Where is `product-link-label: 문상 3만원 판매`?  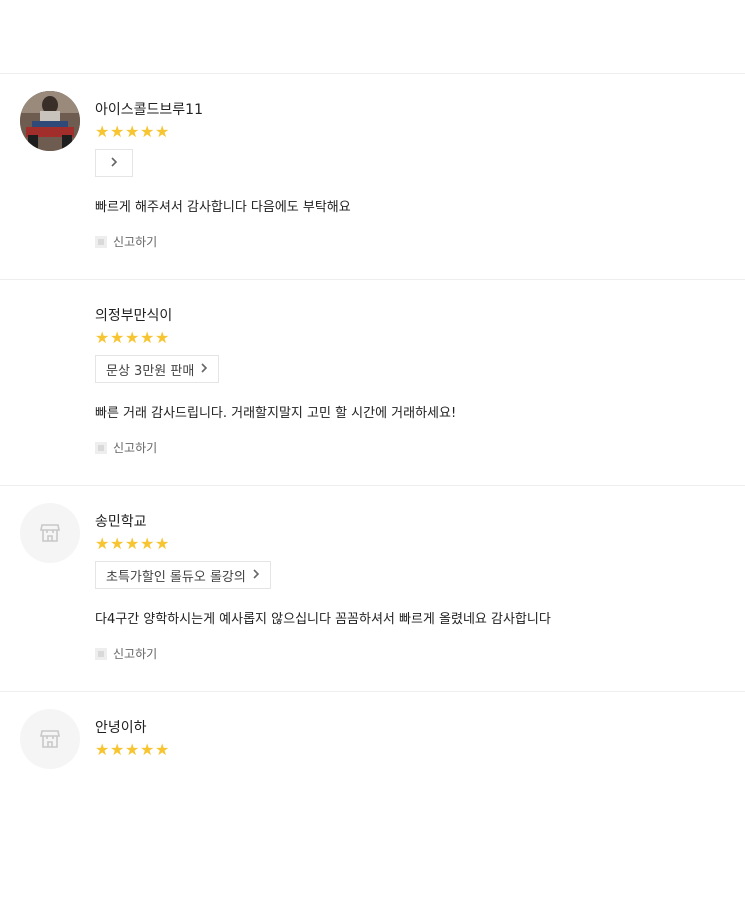 product-link-label: 문상 3만원 판매 is located at coordinates (150, 371).